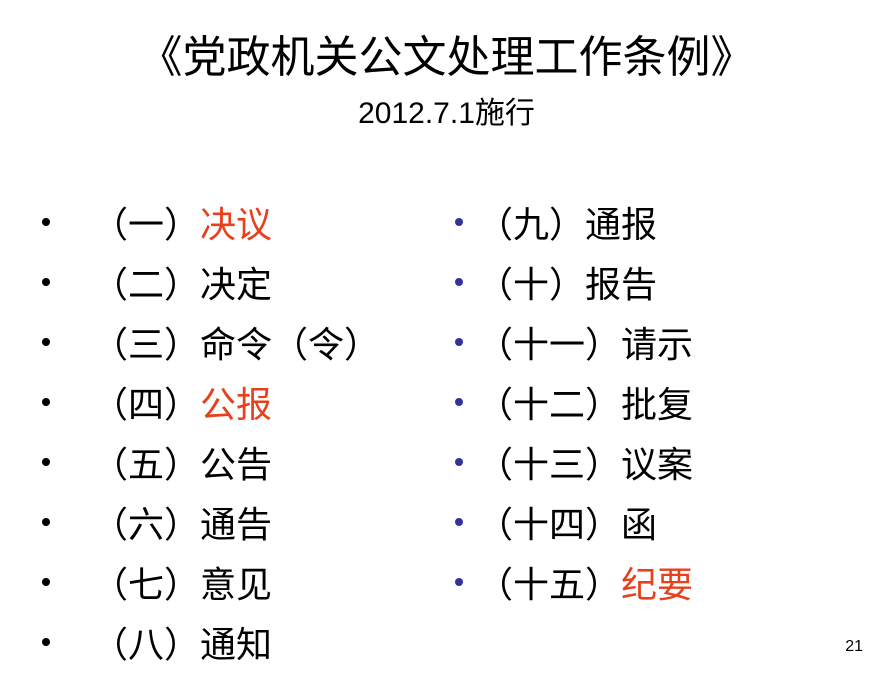 This screenshot has height=678, width=893. I want to click on item-name: 批复, so click(657, 405).